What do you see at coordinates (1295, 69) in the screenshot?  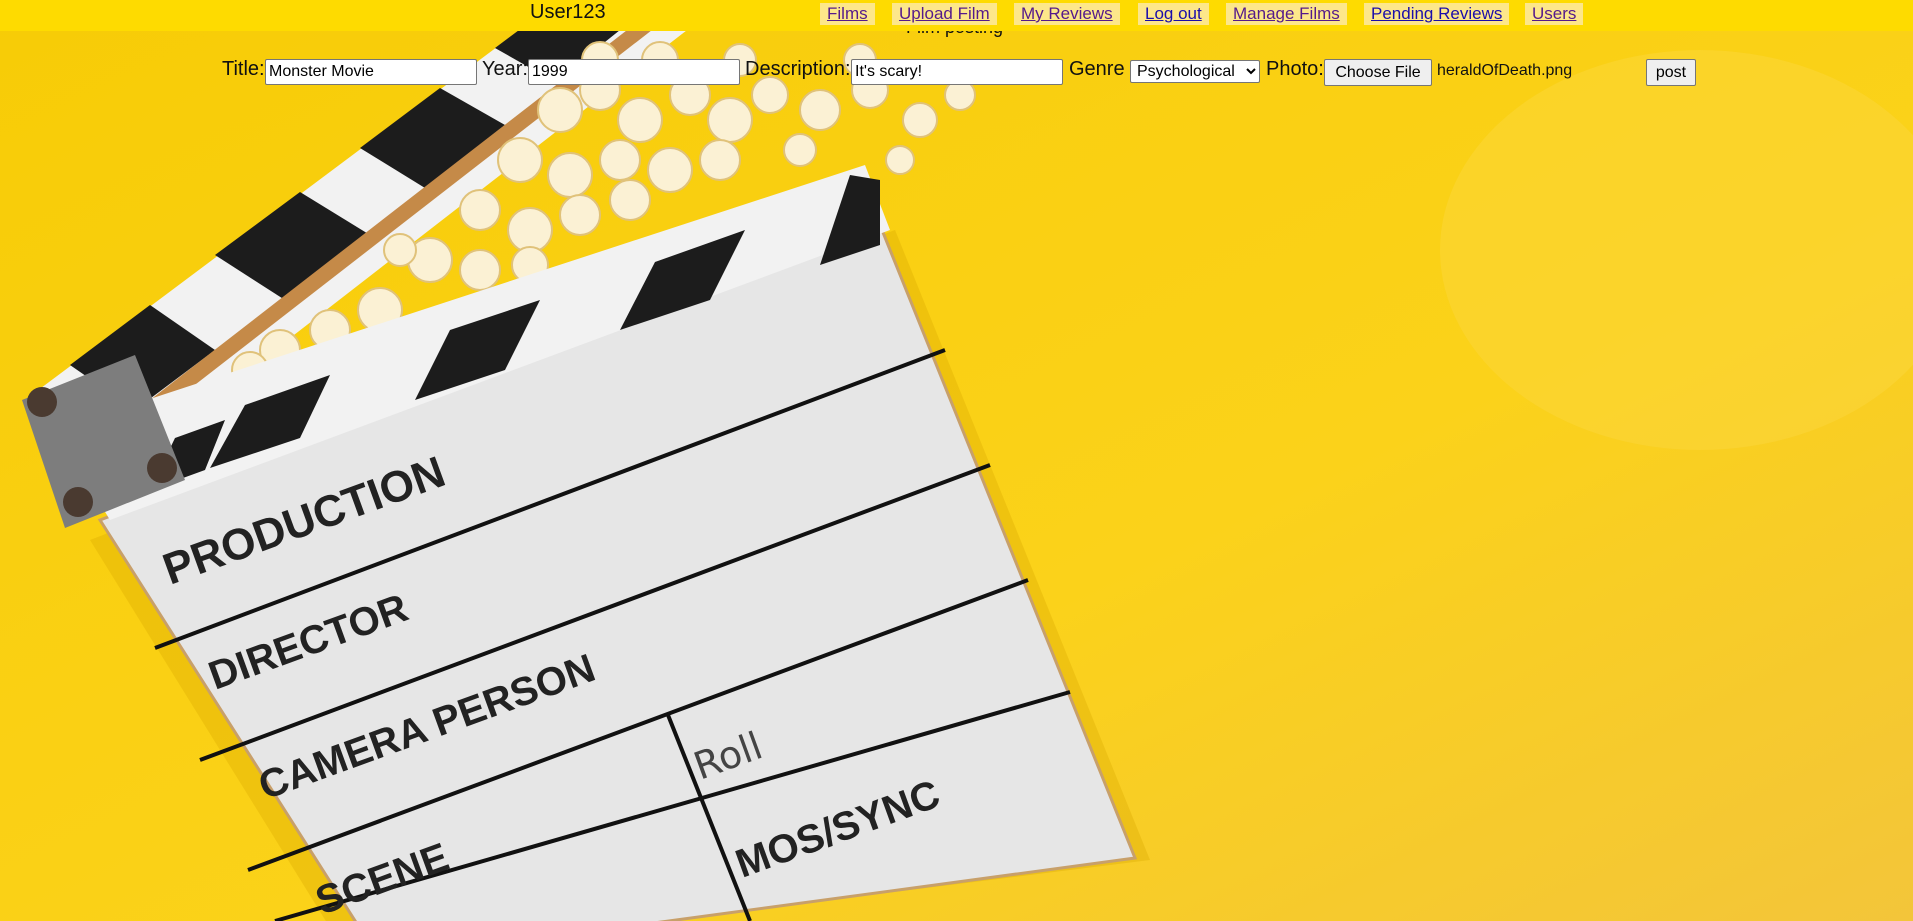 I see `photo-label: Photo:` at bounding box center [1295, 69].